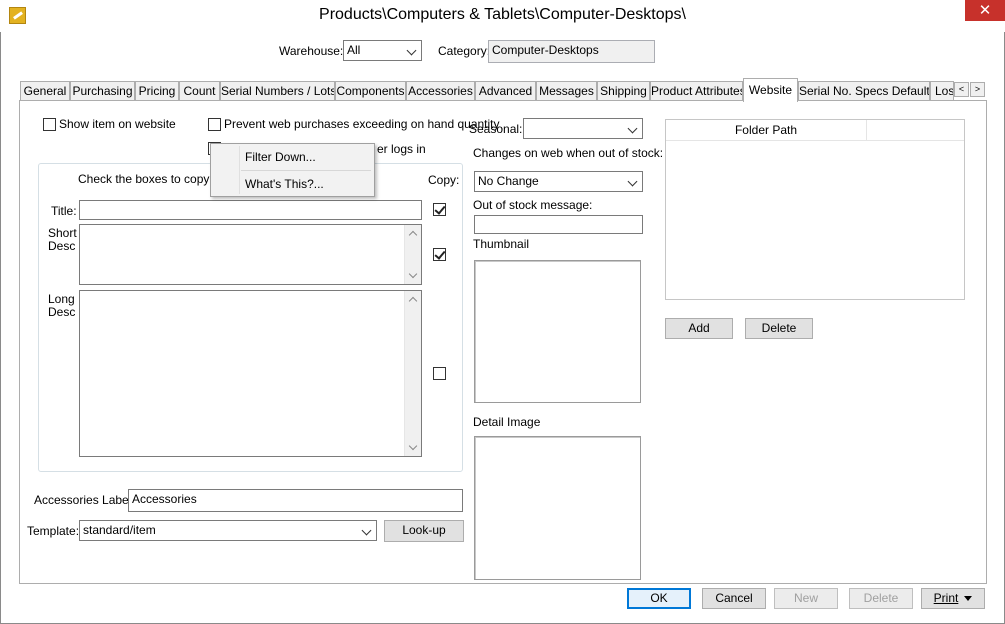  What do you see at coordinates (770, 90) in the screenshot?
I see `tab-website: Website` at bounding box center [770, 90].